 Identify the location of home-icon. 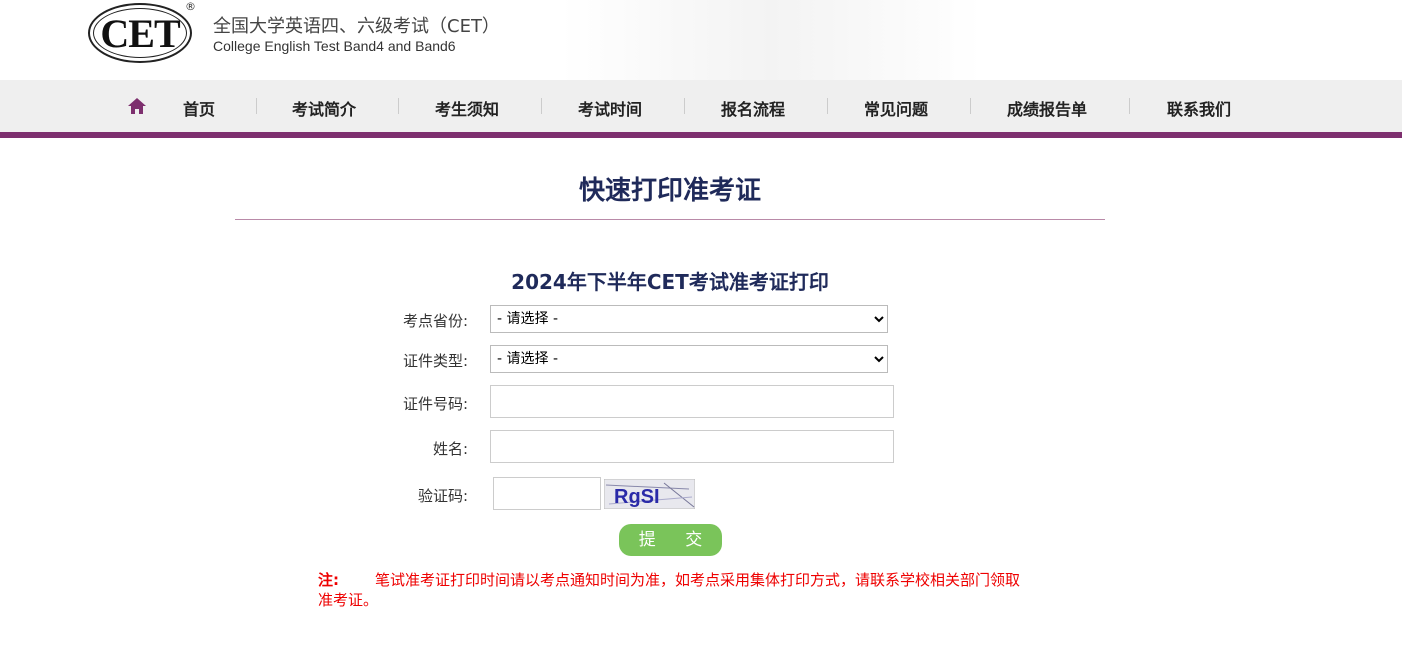
(137, 106).